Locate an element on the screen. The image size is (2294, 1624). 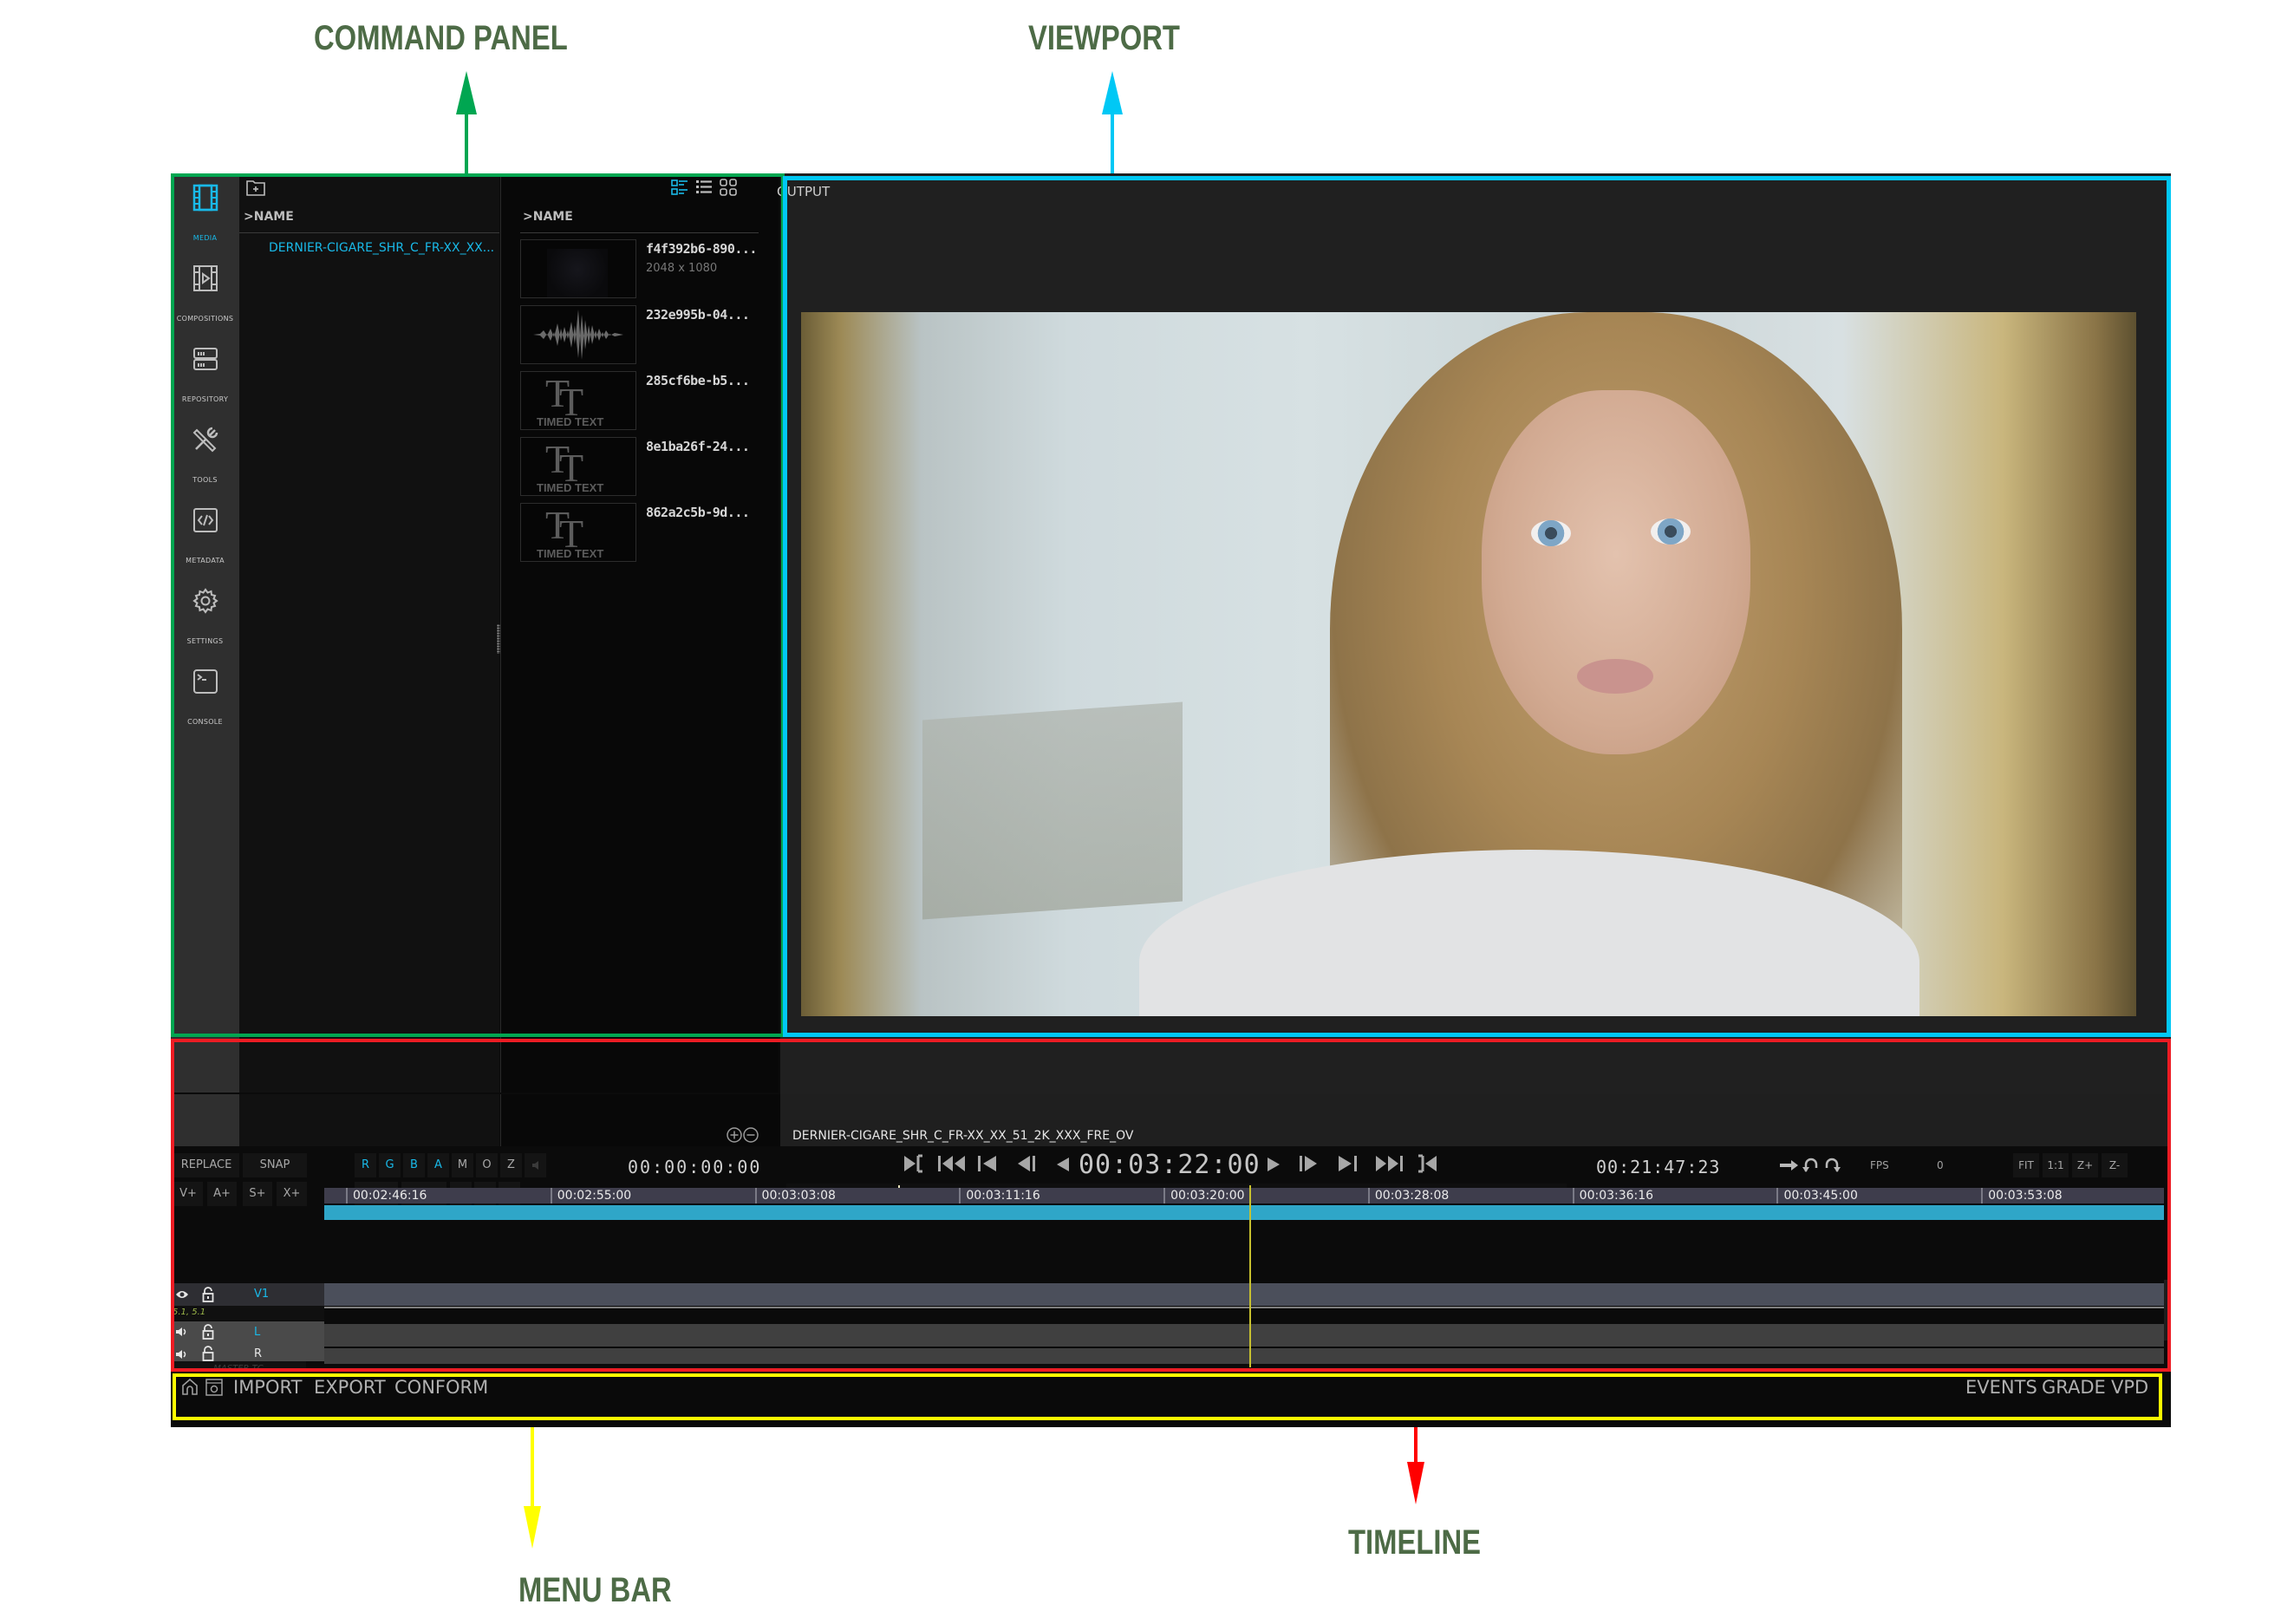
track-header-audio: L R is located at coordinates (247, 1341).